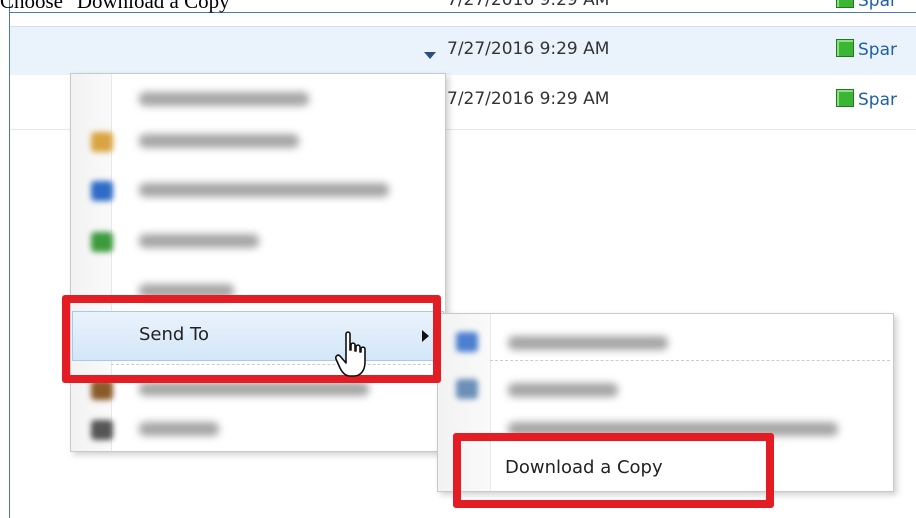 This screenshot has height=518, width=916. What do you see at coordinates (467, 342) in the screenshot?
I see `other-location-icon` at bounding box center [467, 342].